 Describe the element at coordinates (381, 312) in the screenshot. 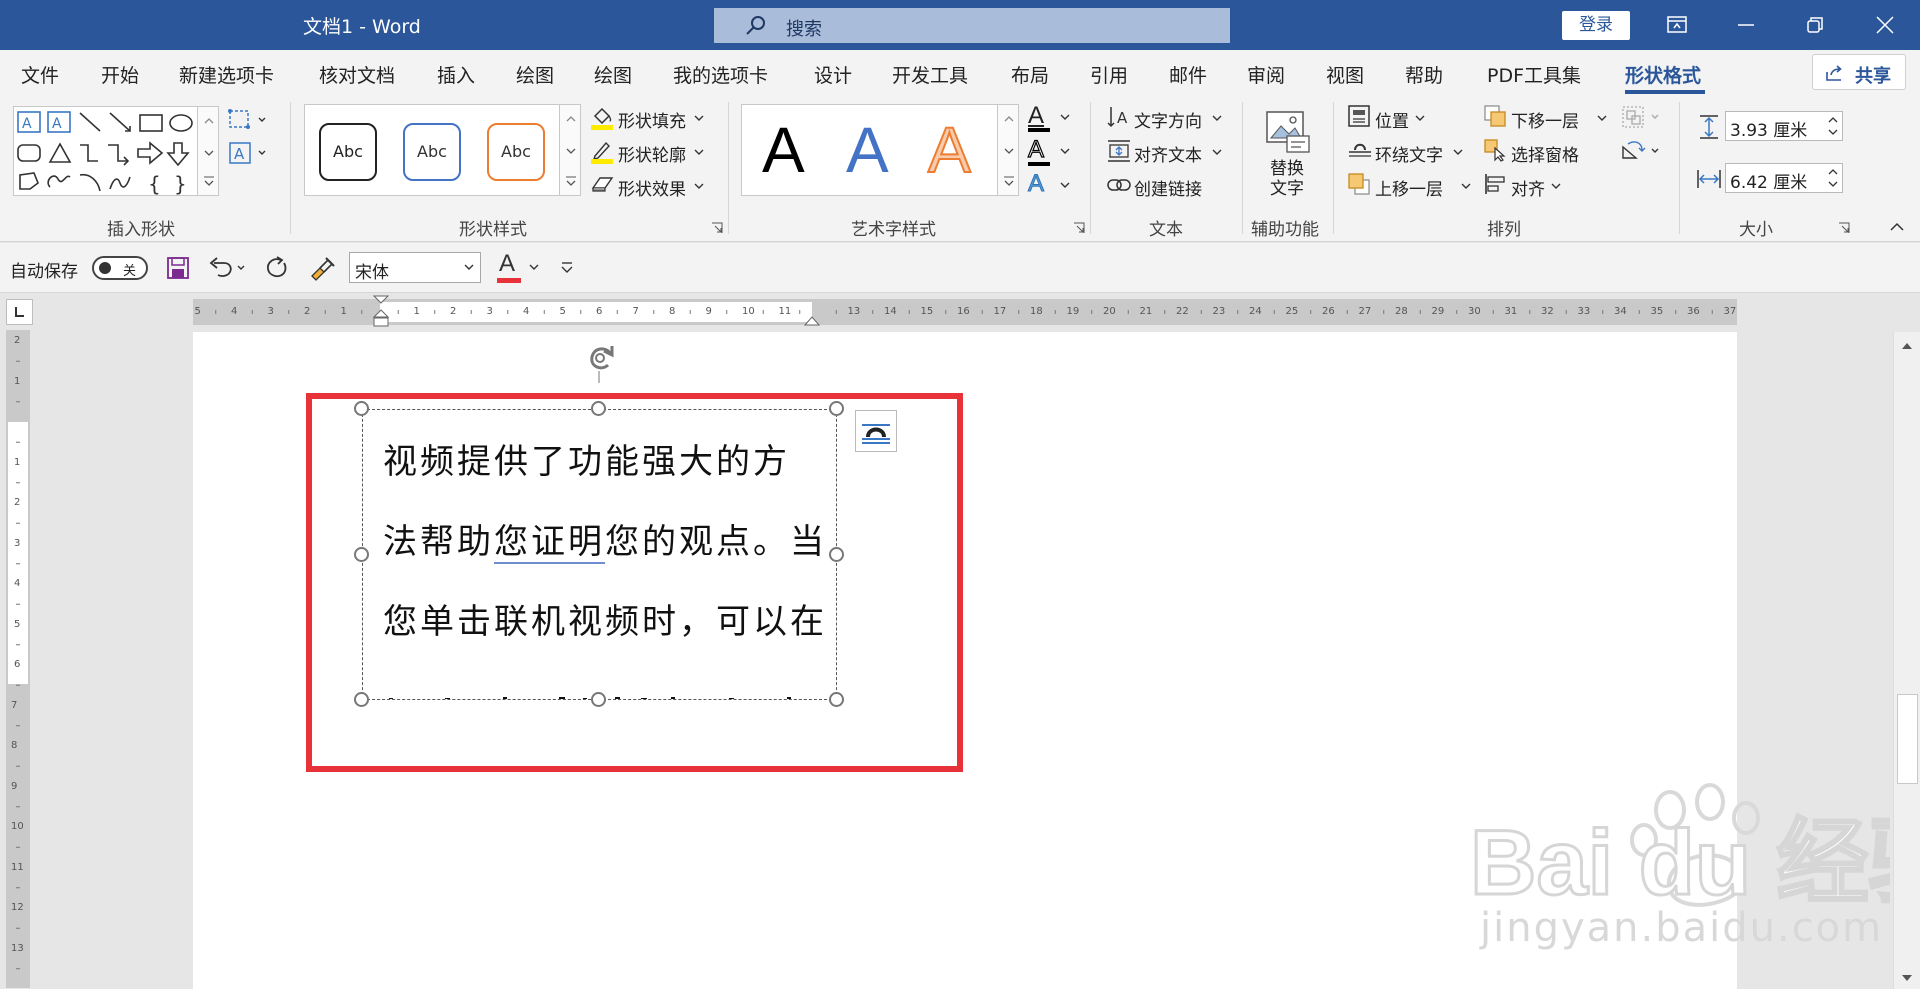

I see `indent-markers` at that location.